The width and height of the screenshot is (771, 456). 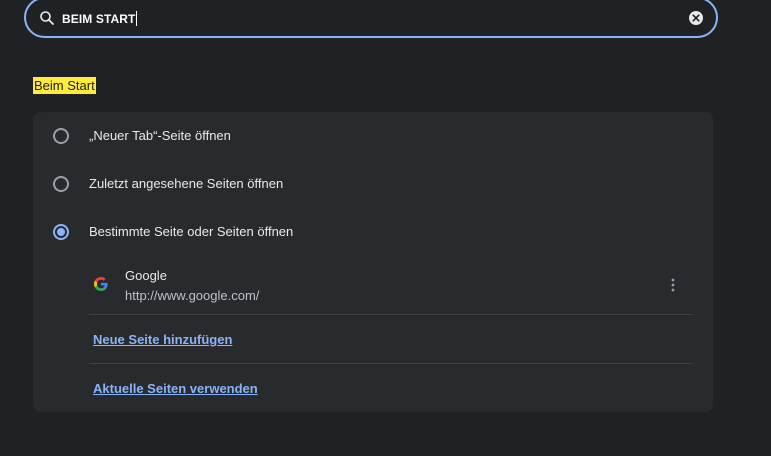 I want to click on text-caret, so click(x=137, y=18).